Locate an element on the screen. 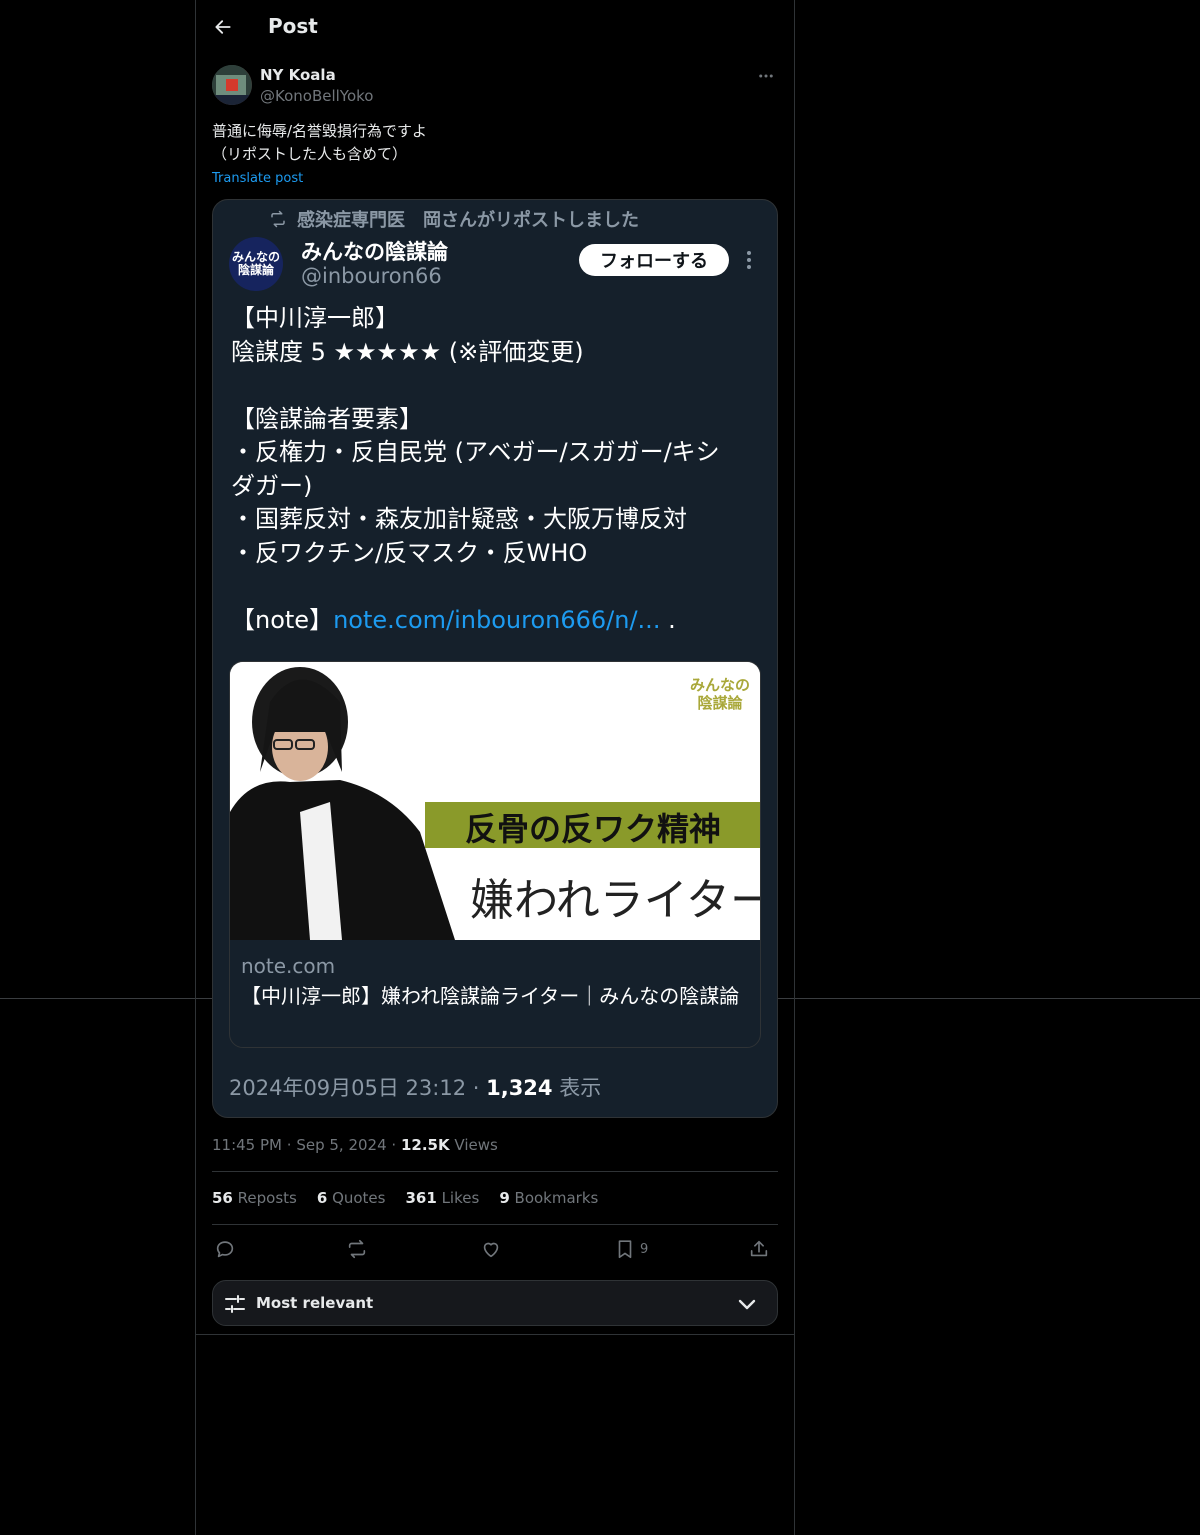  reply-button is located at coordinates (225, 1249).